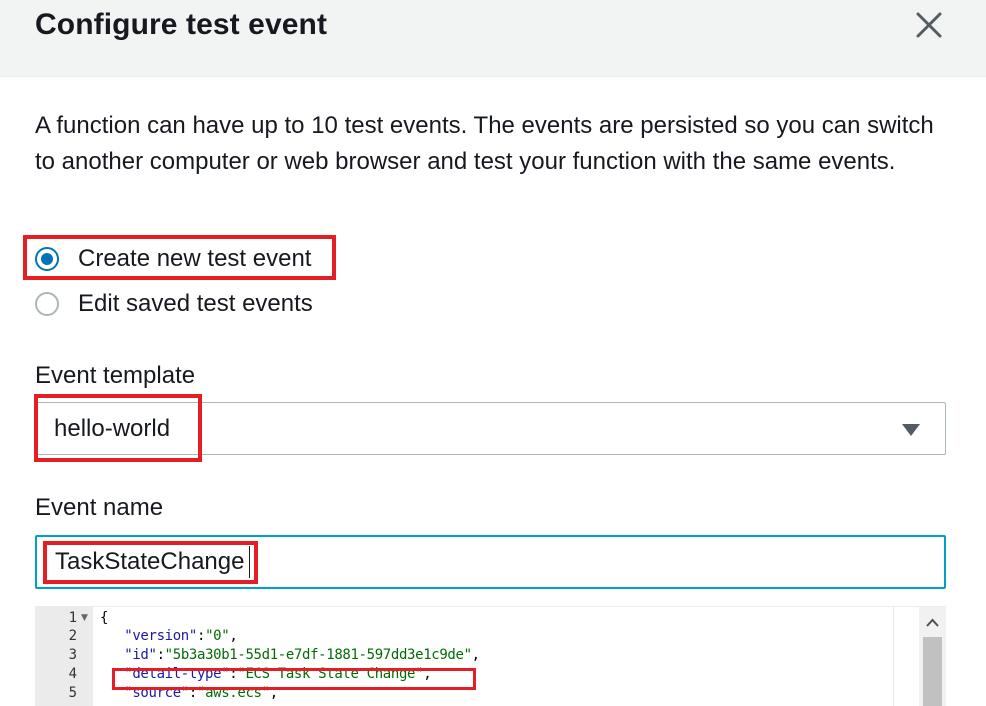  What do you see at coordinates (249, 562) in the screenshot?
I see `text-cursor` at bounding box center [249, 562].